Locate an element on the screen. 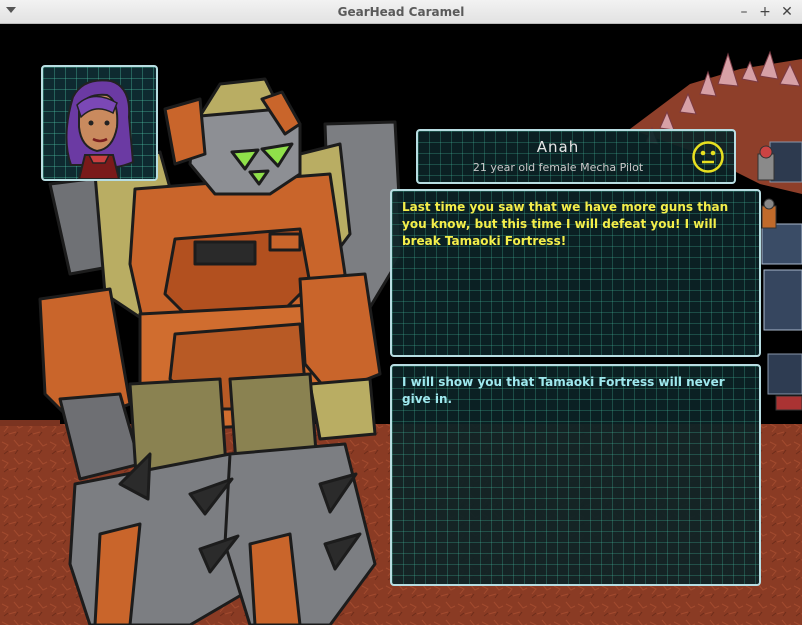  npc-description: 21 year old female Mecha Pilot is located at coordinates (558, 167).